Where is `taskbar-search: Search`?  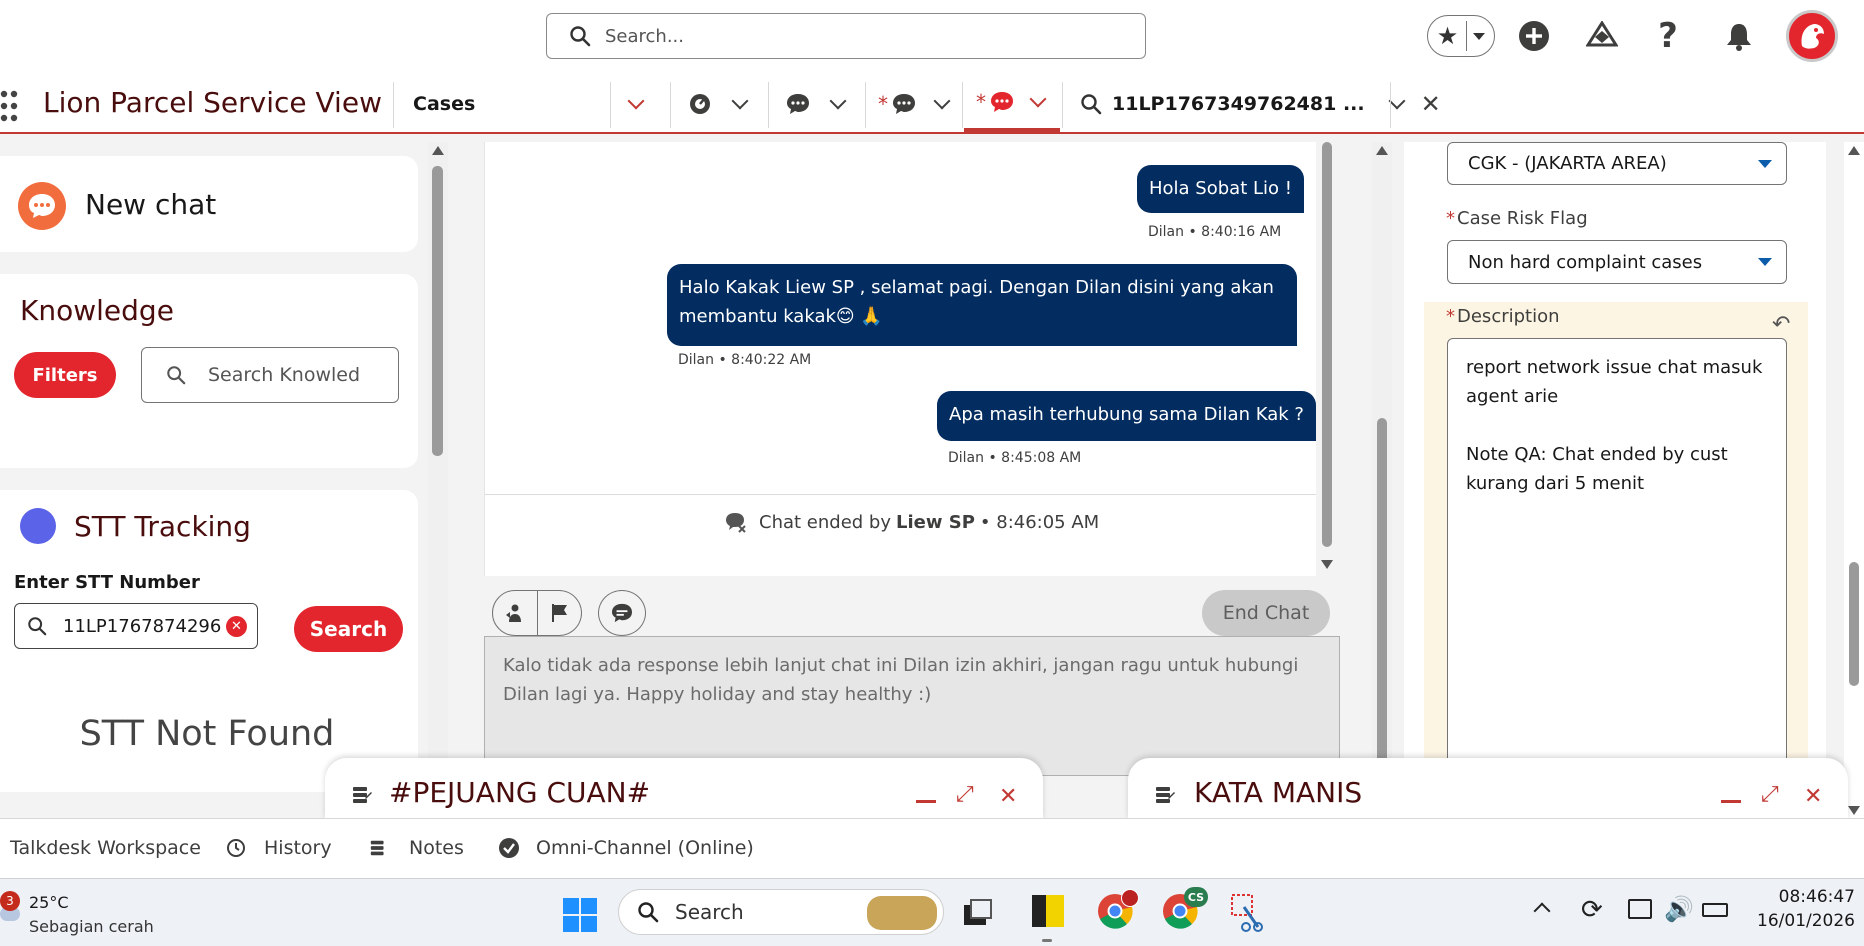
taskbar-search: Search is located at coordinates (781, 912).